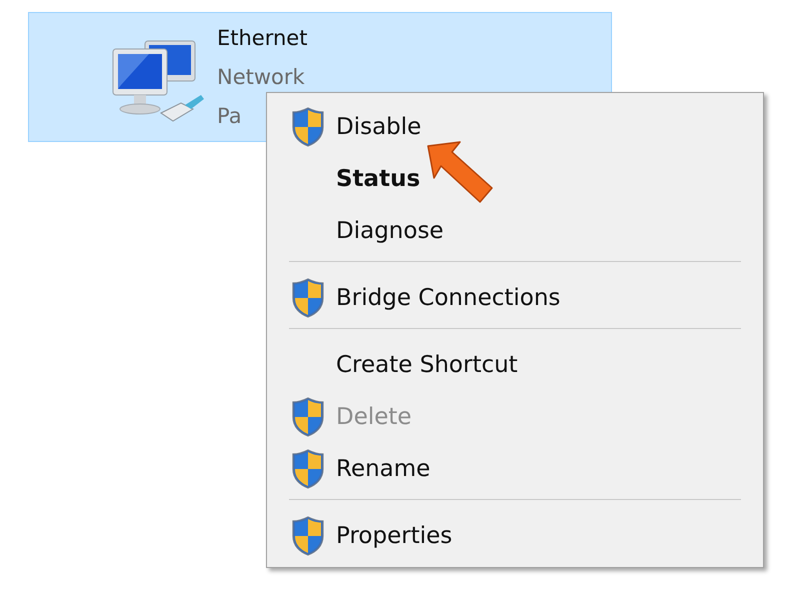 Image resolution: width=790 pixels, height=594 pixels. What do you see at coordinates (515, 365) in the screenshot?
I see `menu-item: Create Shortcut` at bounding box center [515, 365].